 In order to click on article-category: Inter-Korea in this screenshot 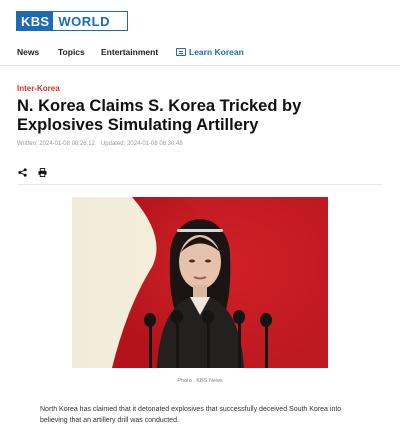, I will do `click(38, 88)`.